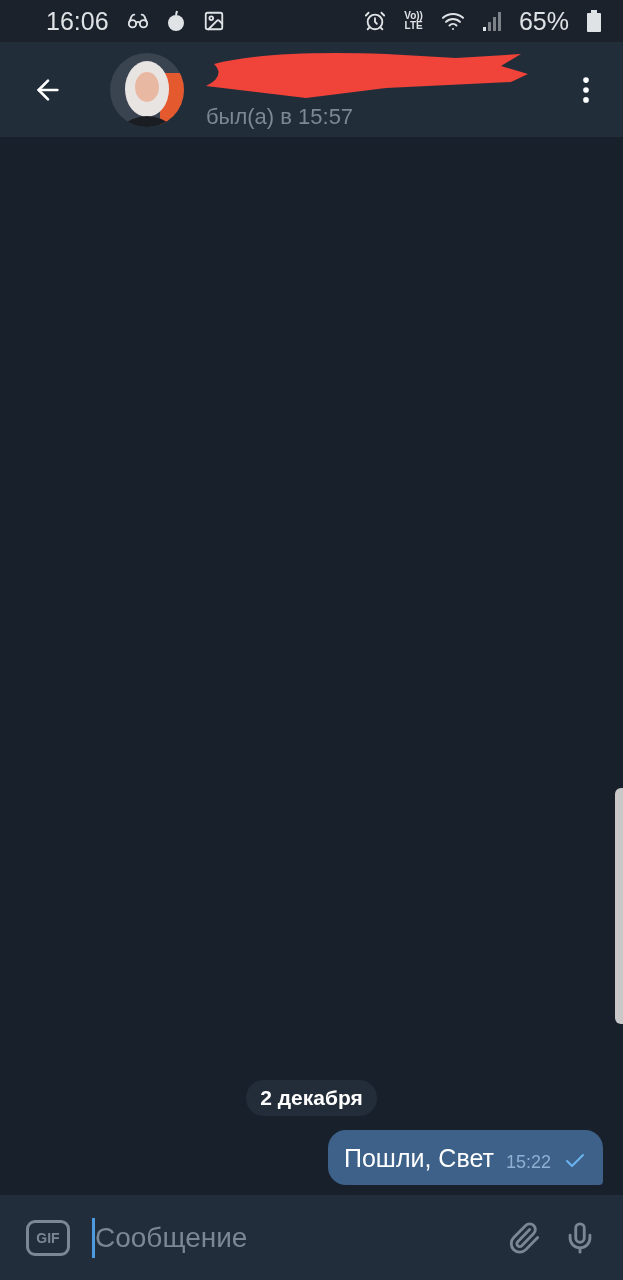  Describe the element at coordinates (491, 21) in the screenshot. I see `signal-icon` at that location.